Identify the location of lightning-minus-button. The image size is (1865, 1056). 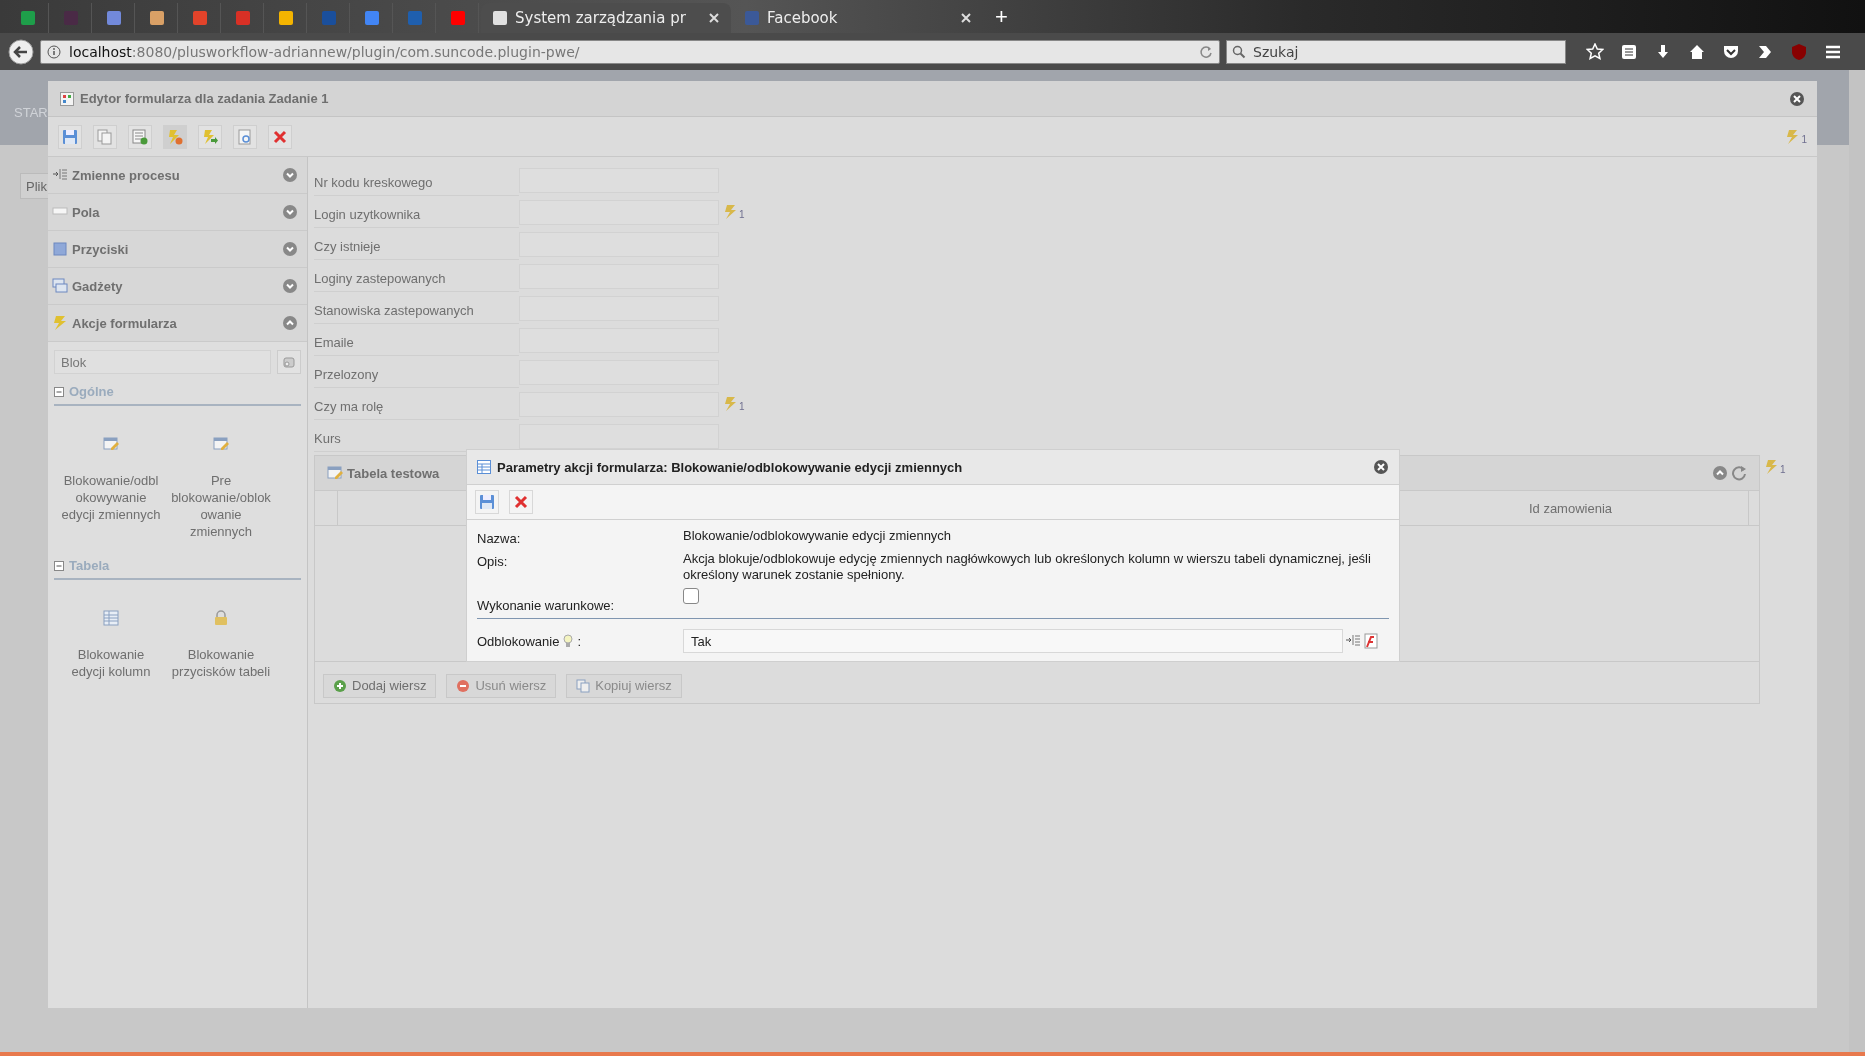
(175, 136).